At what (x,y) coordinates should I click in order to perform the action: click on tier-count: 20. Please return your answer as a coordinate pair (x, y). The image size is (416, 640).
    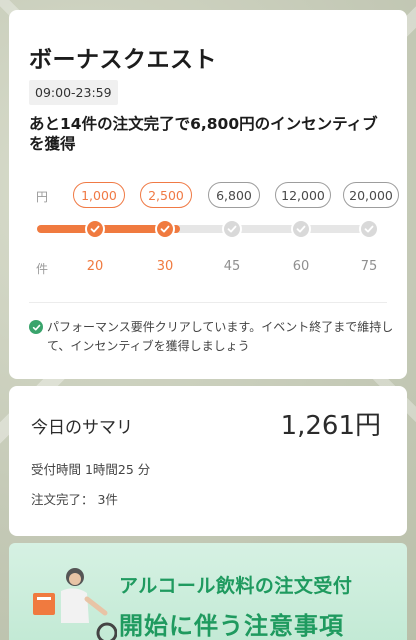
    Looking at the image, I should click on (95, 266).